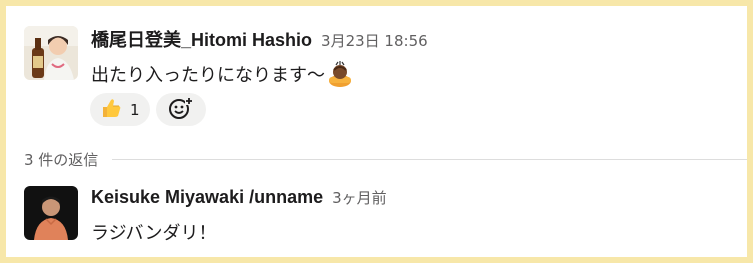  I want to click on thread-divider: 3 件の返信, so click(385, 159).